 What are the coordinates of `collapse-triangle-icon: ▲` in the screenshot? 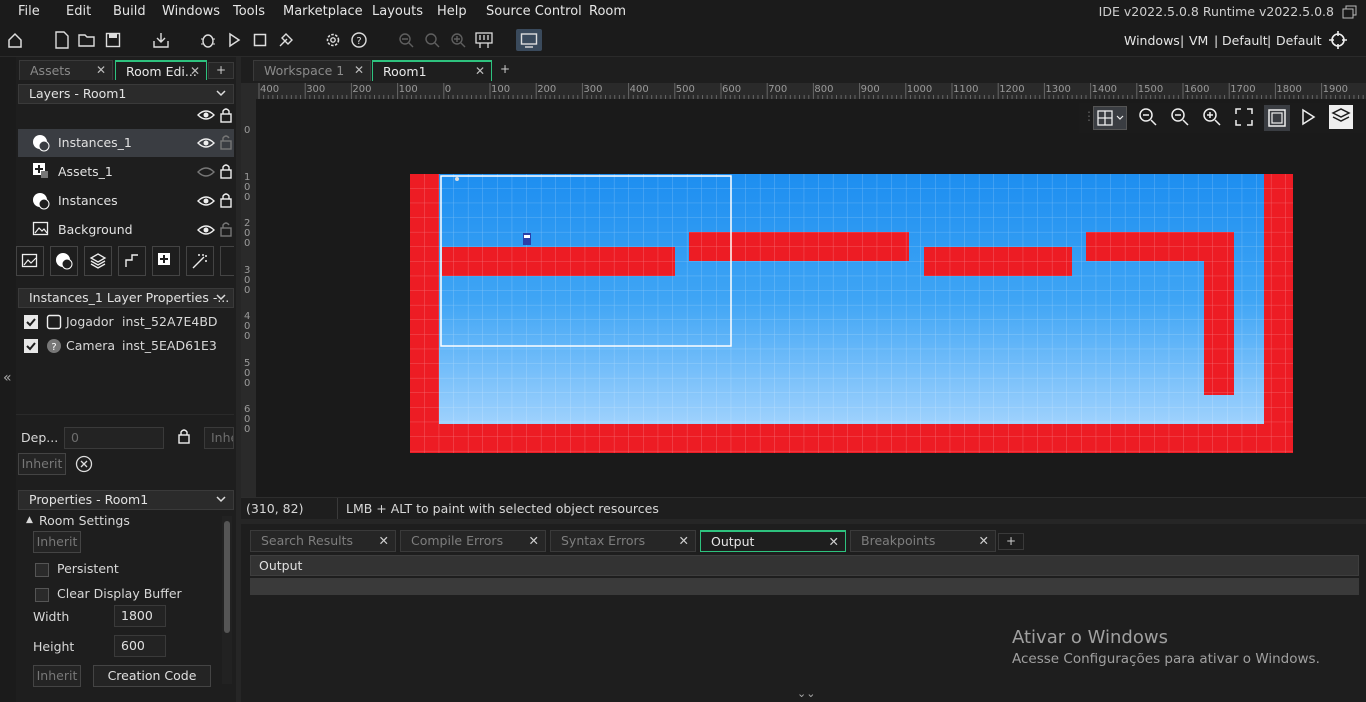 It's located at (29, 520).